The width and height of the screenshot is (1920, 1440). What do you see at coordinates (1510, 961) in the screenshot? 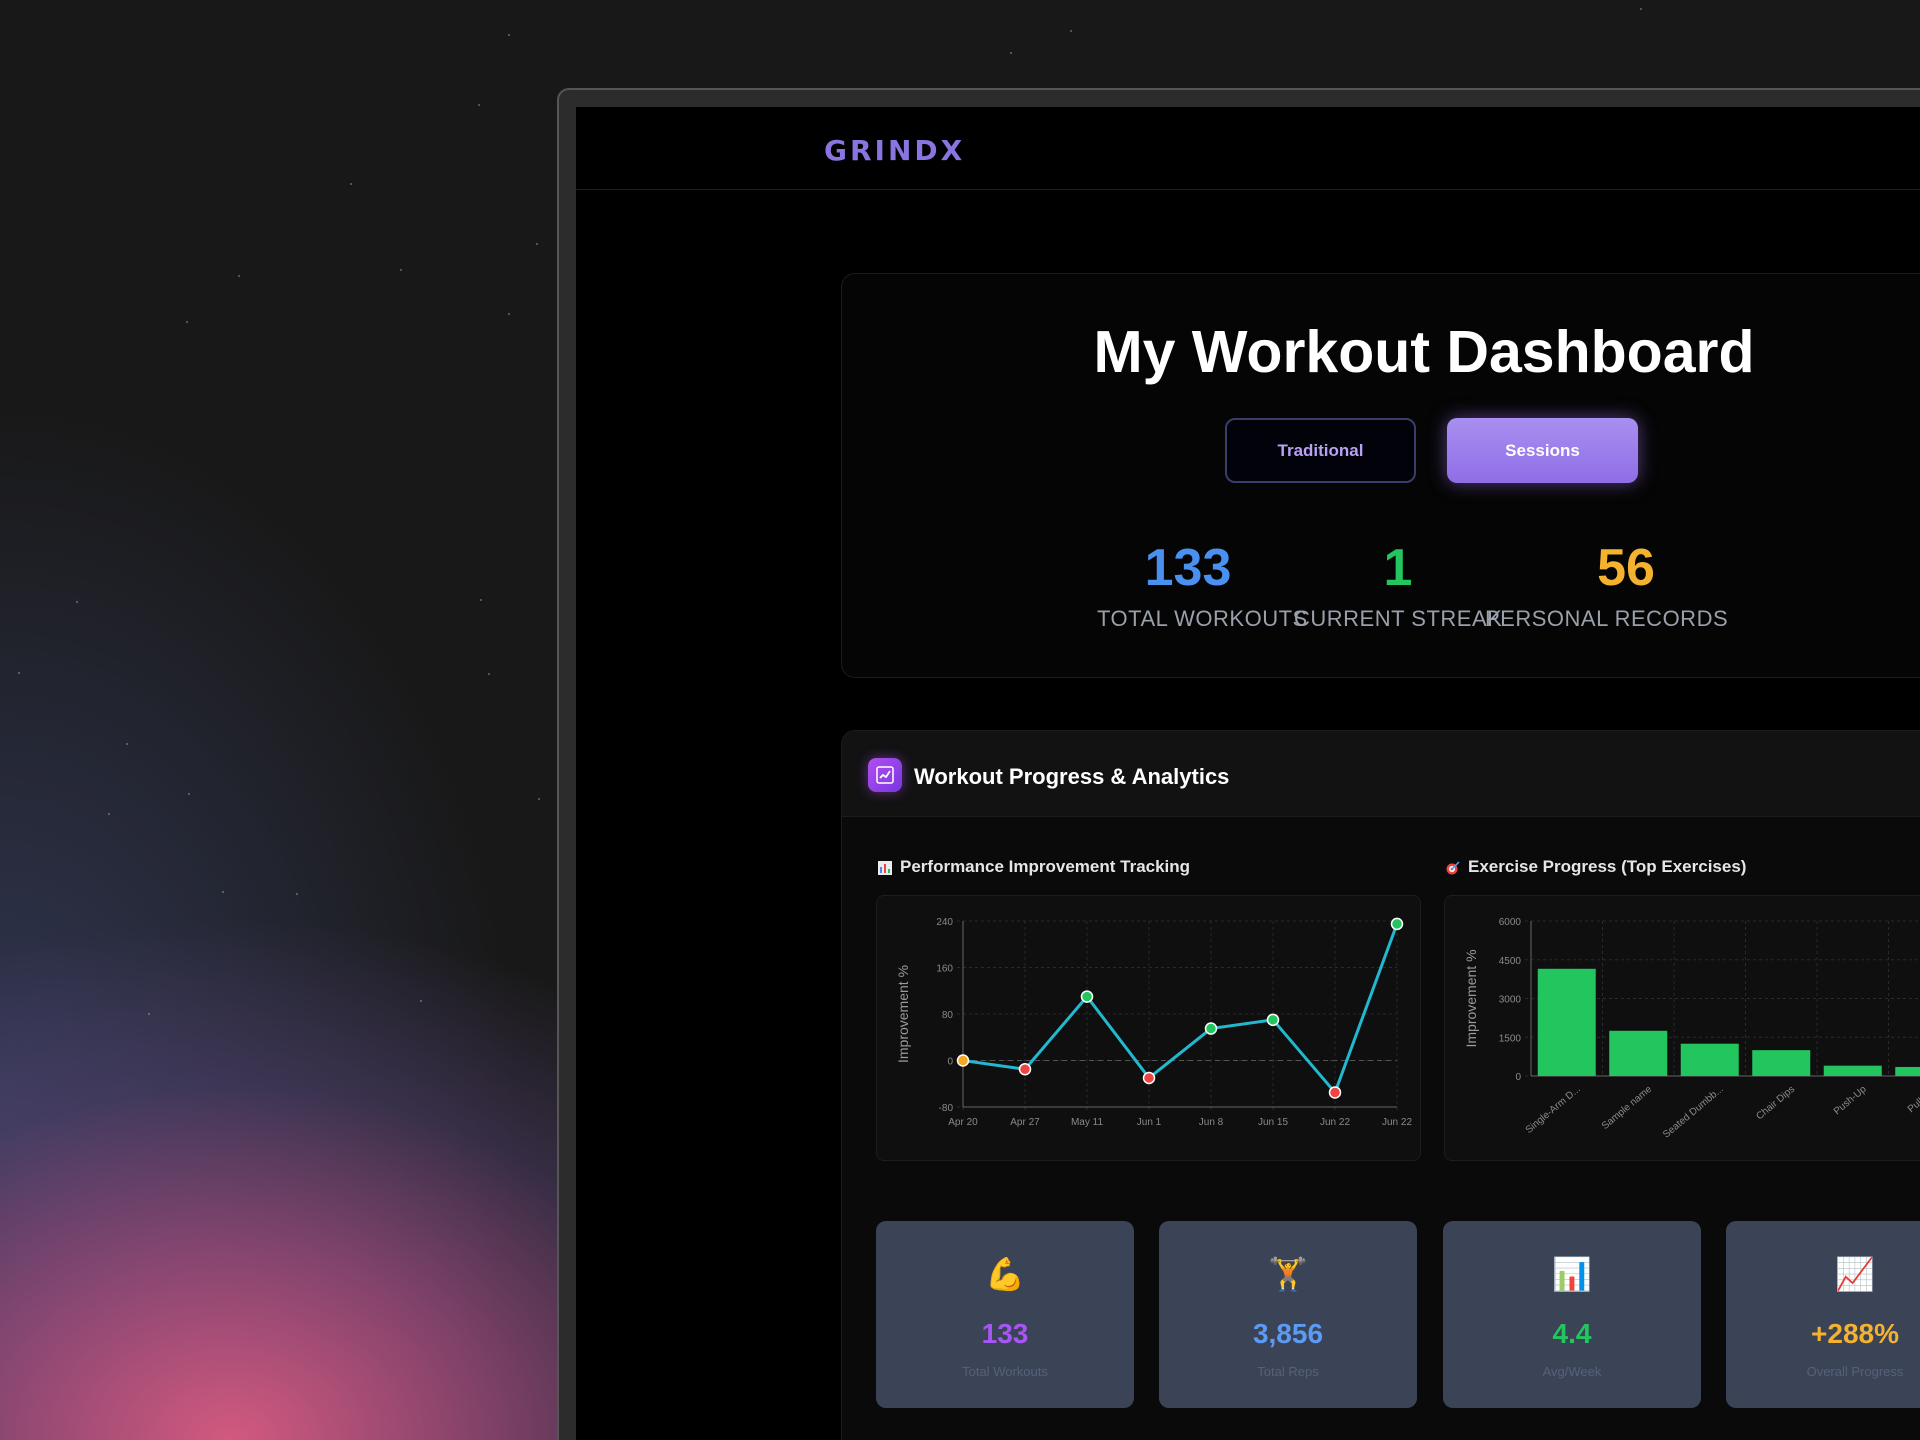
I see `y-tick-label: 4500` at bounding box center [1510, 961].